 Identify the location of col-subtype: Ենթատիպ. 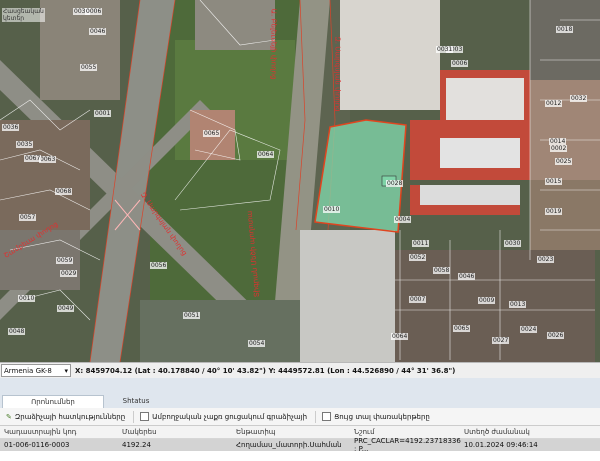
(295, 432).